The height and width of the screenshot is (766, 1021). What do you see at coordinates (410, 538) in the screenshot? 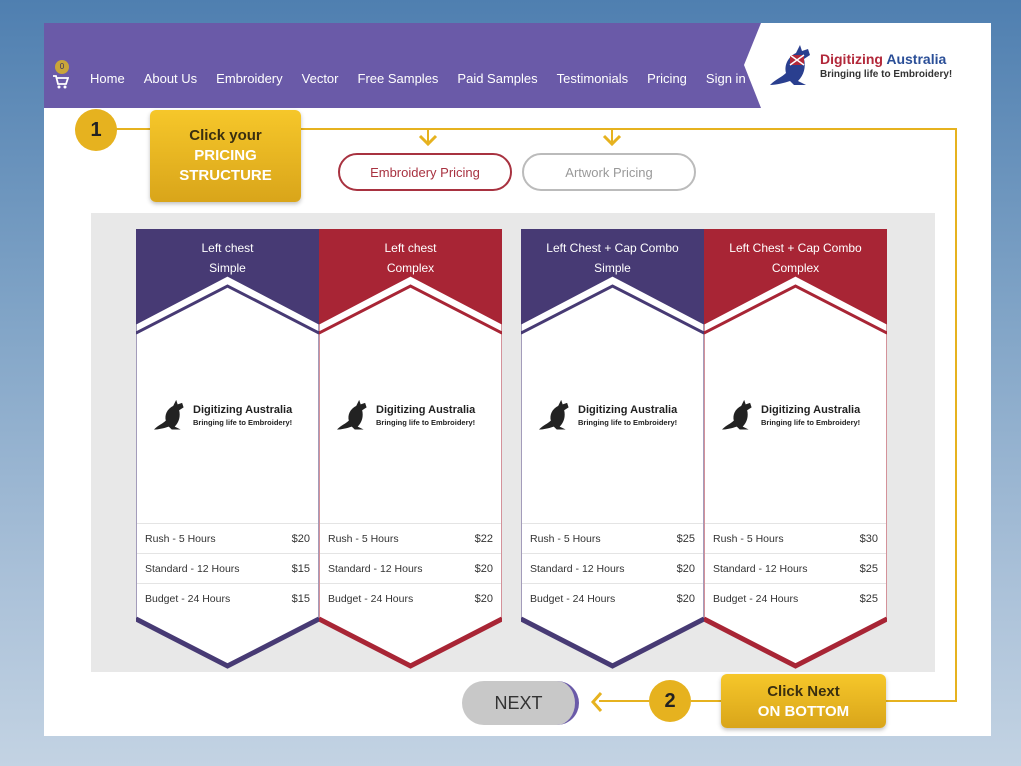
I see `price-row: Rush - 5 Hours $22` at bounding box center [410, 538].